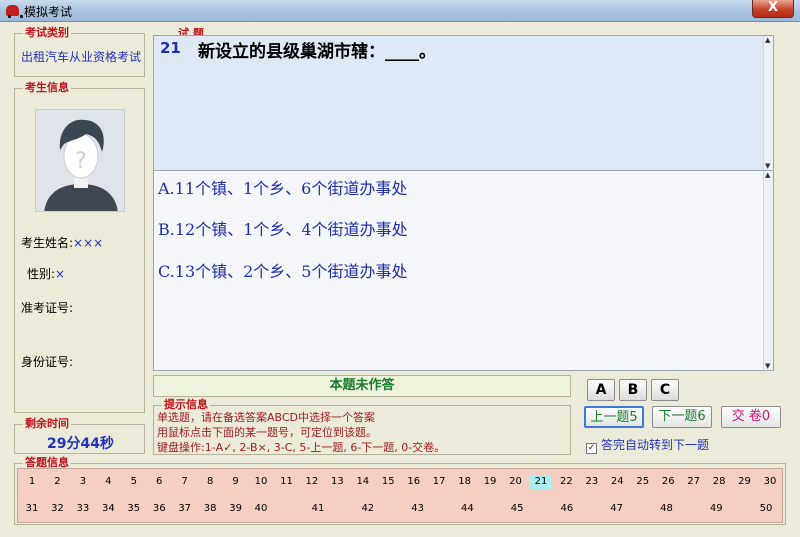 The height and width of the screenshot is (537, 800). Describe the element at coordinates (14, 11) in the screenshot. I see `car-icon` at that location.